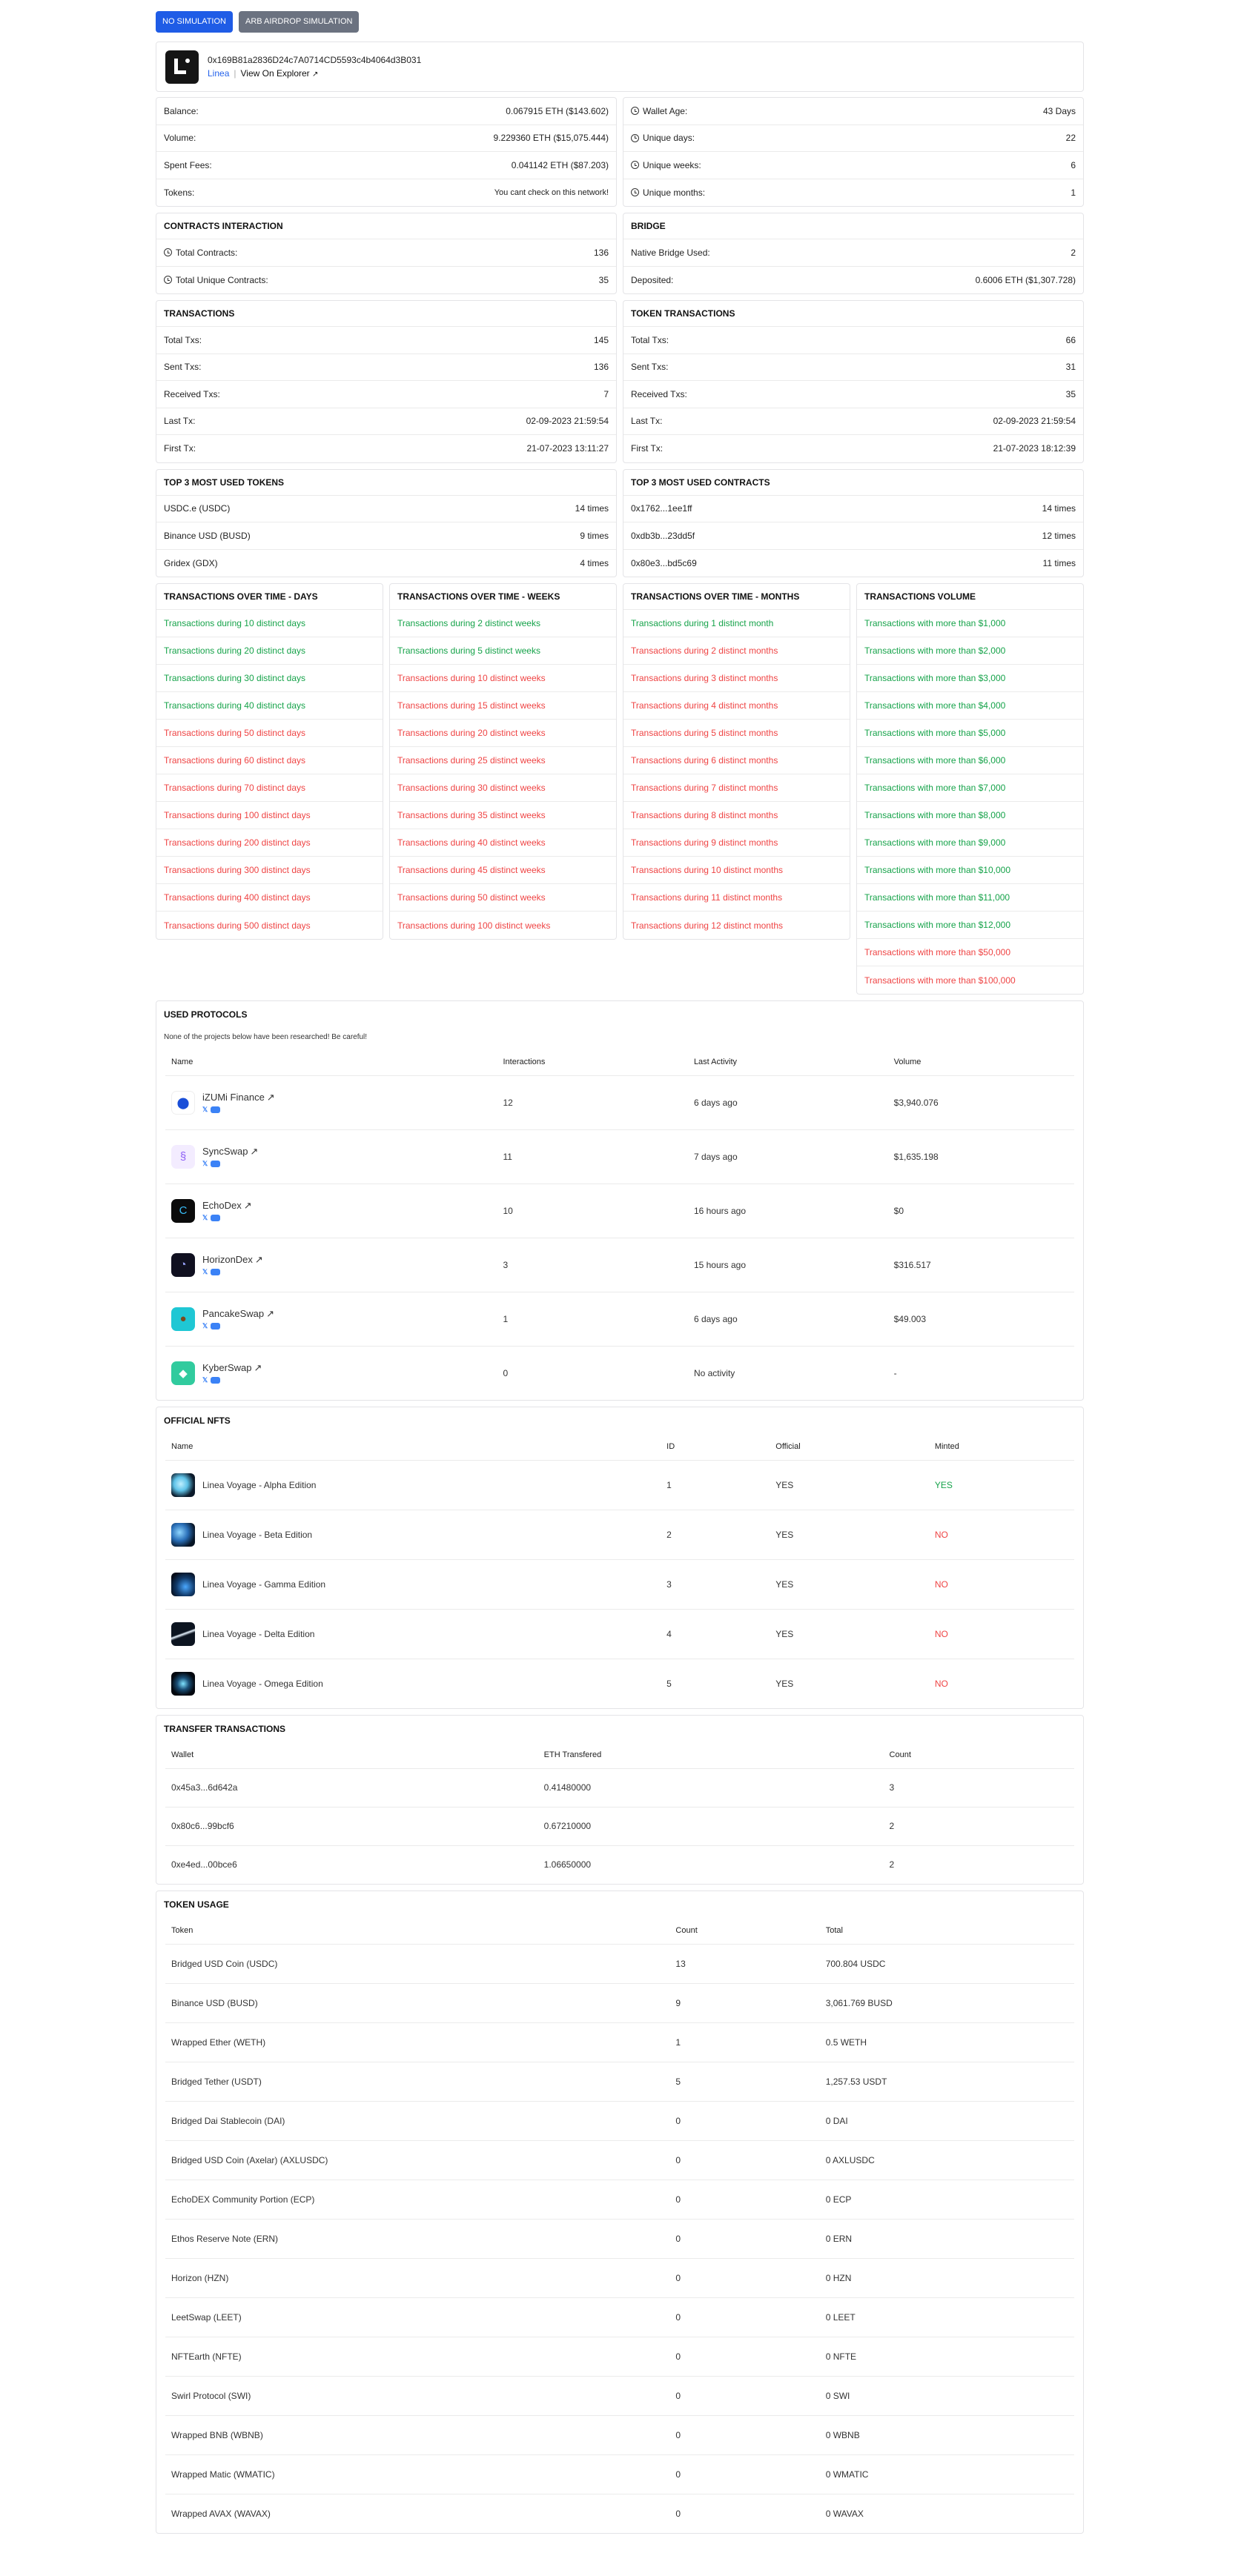 The image size is (1244, 2576). I want to click on nft-id: 4, so click(715, 1634).